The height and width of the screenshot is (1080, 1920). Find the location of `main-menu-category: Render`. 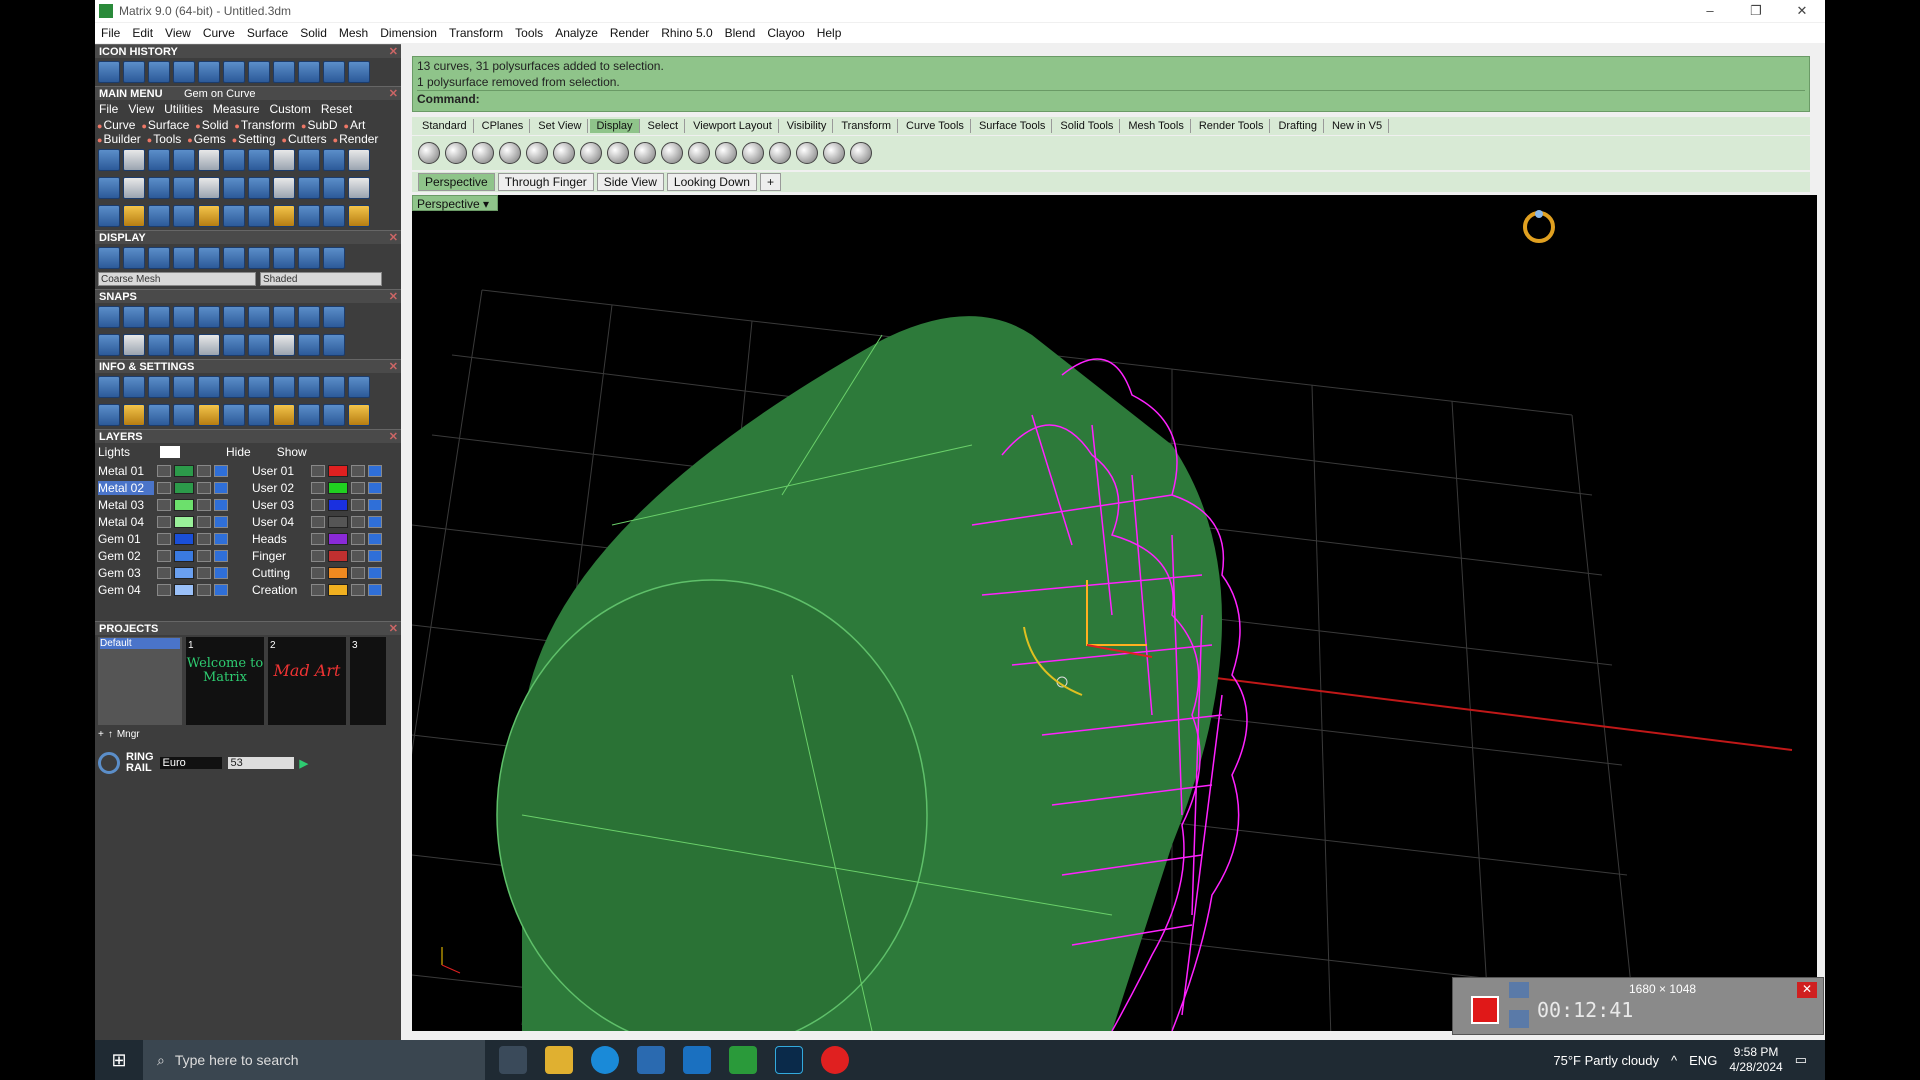

main-menu-category: Render is located at coordinates (355, 139).